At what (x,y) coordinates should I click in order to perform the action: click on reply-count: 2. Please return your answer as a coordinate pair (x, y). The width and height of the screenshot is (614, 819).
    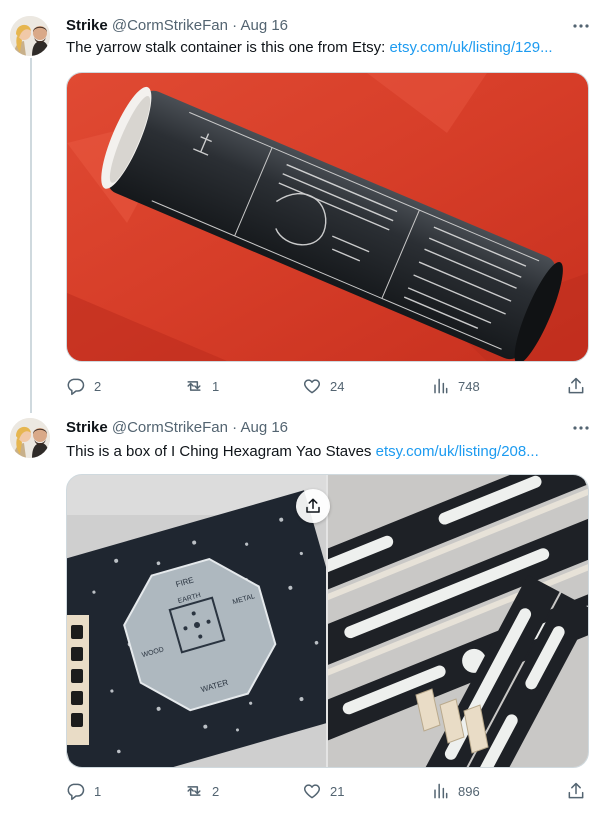
    Looking at the image, I should click on (98, 386).